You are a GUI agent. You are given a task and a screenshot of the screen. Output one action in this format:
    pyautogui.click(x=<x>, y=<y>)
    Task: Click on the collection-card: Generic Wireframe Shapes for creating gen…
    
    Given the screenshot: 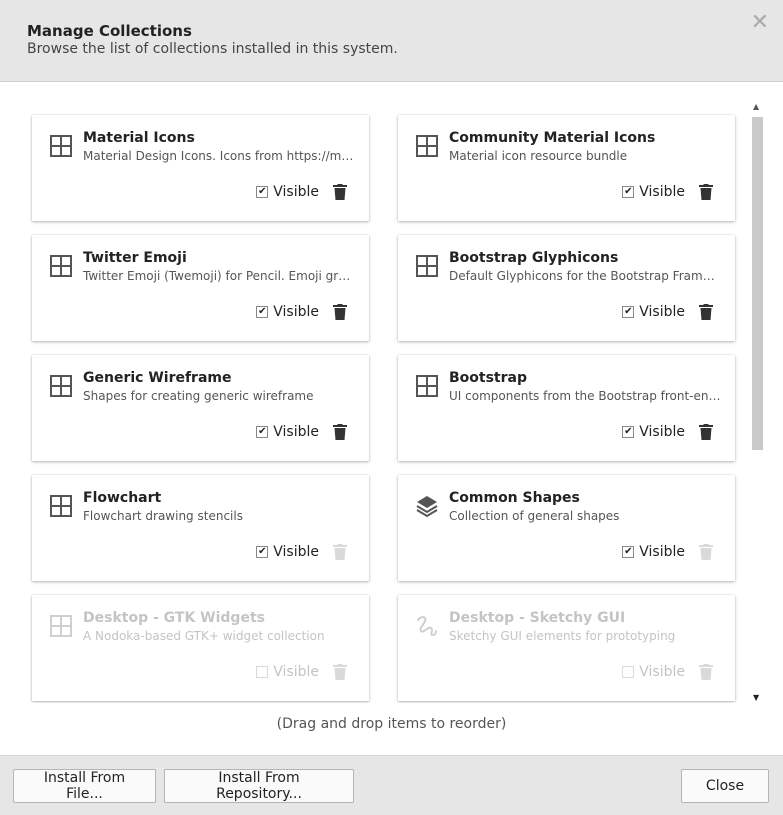 What is the action you would take?
    pyautogui.click(x=200, y=408)
    